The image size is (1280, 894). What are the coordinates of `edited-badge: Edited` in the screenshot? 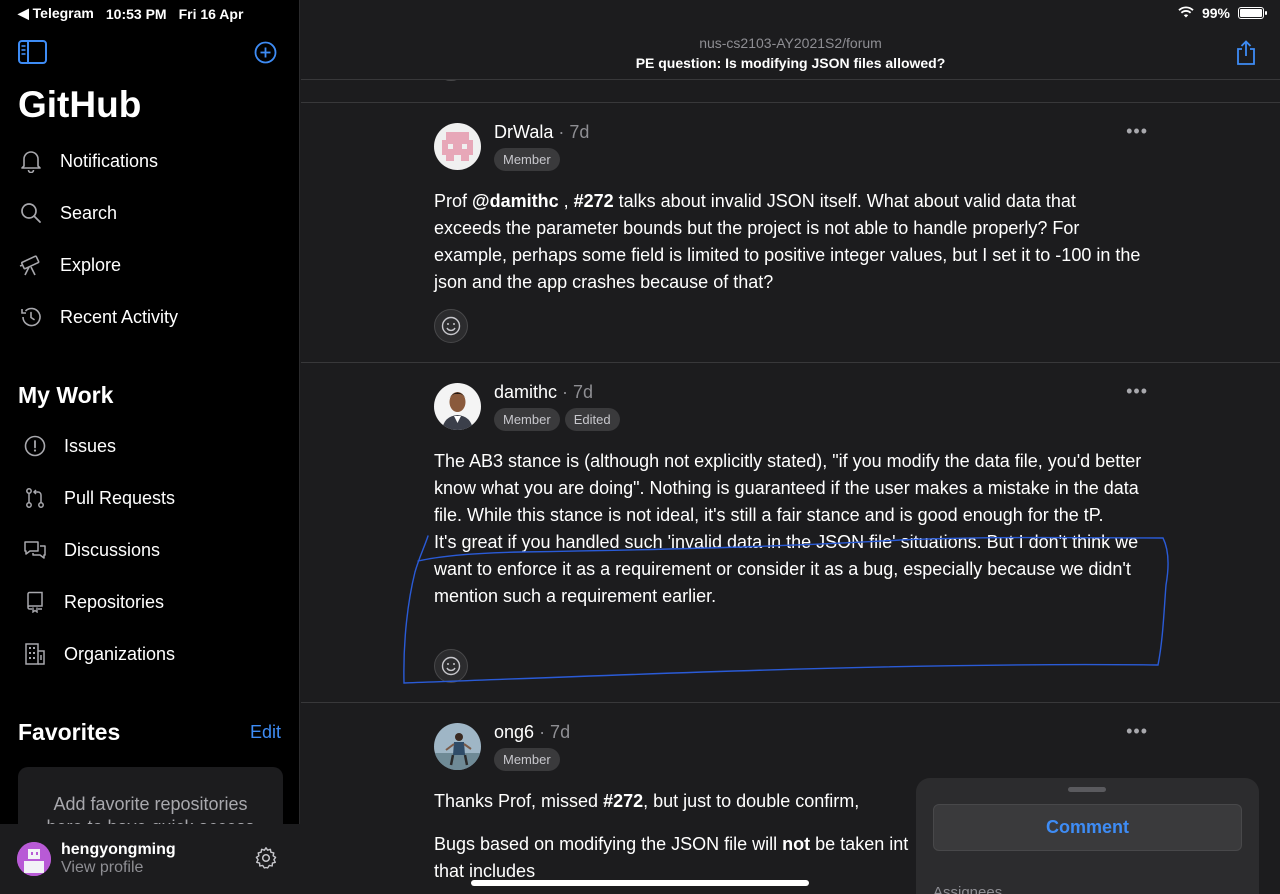 It's located at (592, 419).